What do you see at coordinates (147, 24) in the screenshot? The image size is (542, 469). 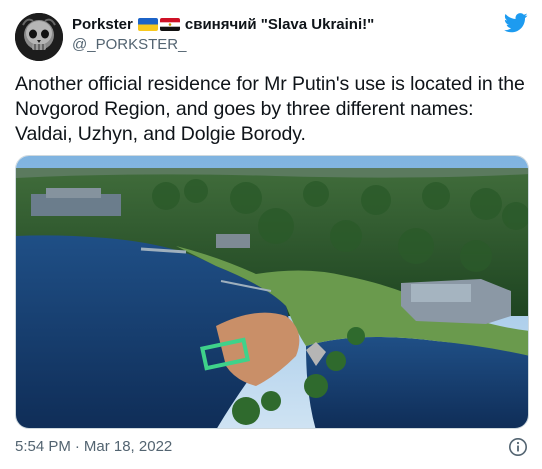 I see `ukraine-flag-icon` at bounding box center [147, 24].